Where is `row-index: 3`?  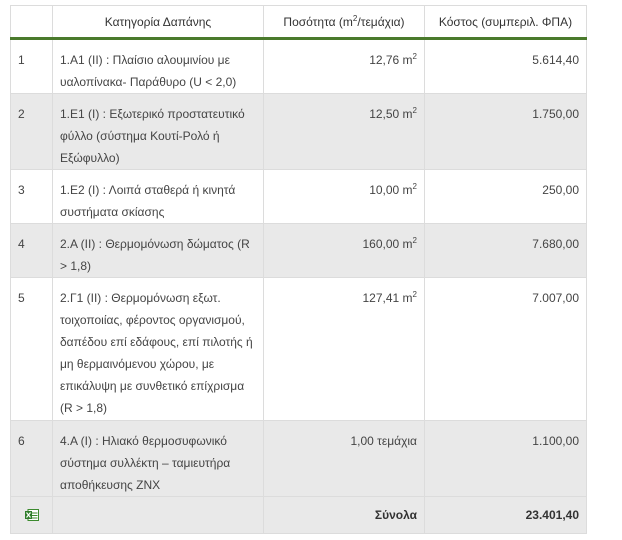 row-index: 3 is located at coordinates (31, 196).